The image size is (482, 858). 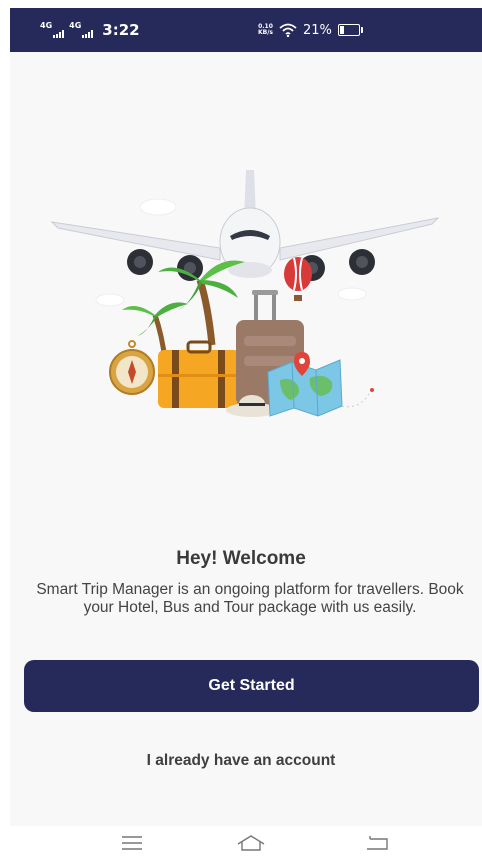 I want to click on existing-account-link: I already have an account, so click(x=241, y=761).